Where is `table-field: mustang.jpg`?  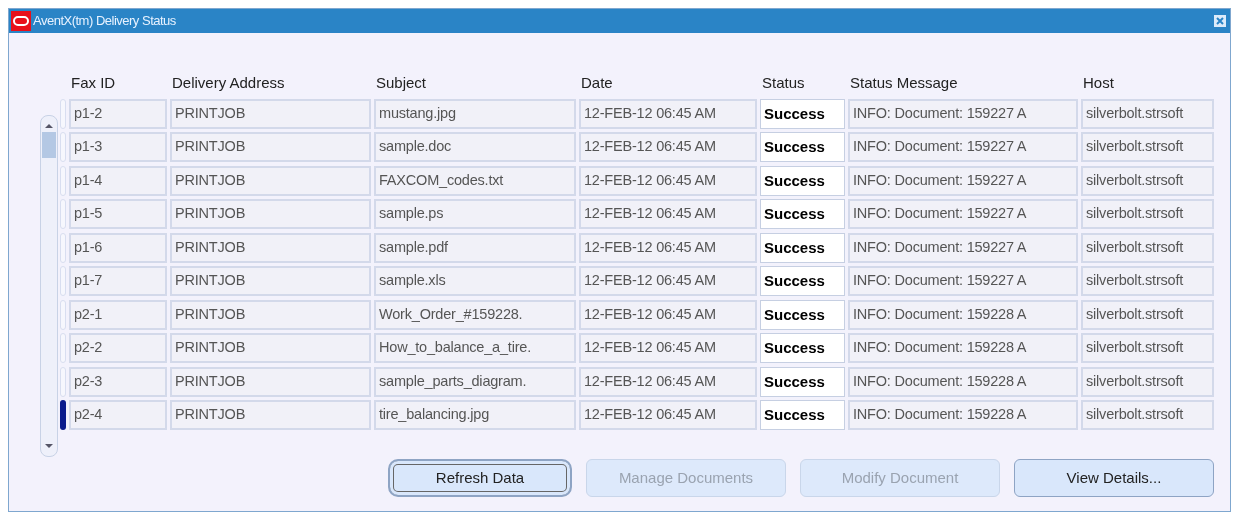 table-field: mustang.jpg is located at coordinates (475, 113).